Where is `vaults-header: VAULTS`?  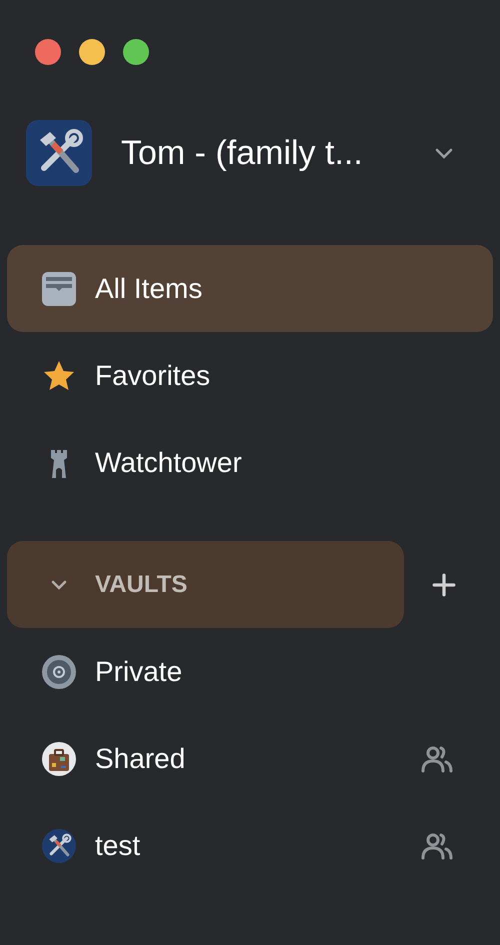 vaults-header: VAULTS is located at coordinates (205, 584).